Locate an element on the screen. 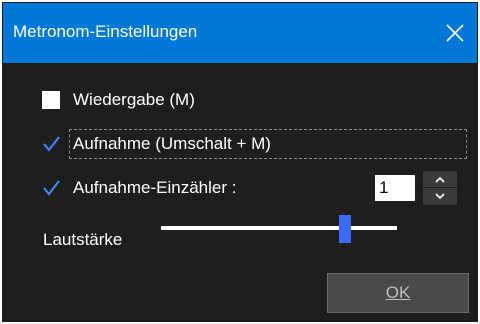 This screenshot has width=480, height=324. playback-checkbox is located at coordinates (51, 100).